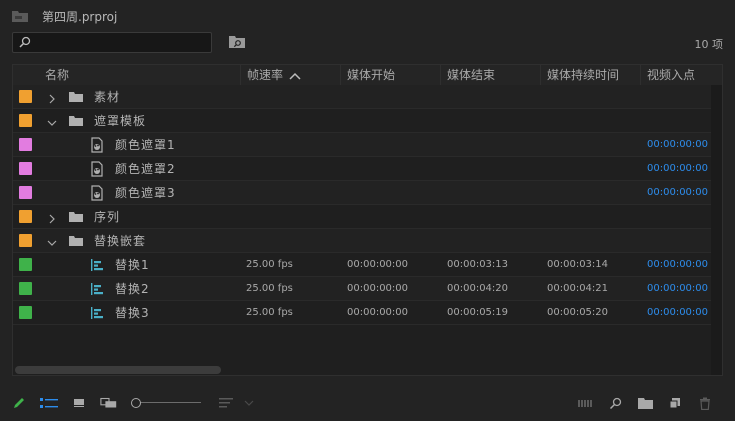 The width and height of the screenshot is (735, 421). I want to click on new-bin-icon, so click(645, 403).